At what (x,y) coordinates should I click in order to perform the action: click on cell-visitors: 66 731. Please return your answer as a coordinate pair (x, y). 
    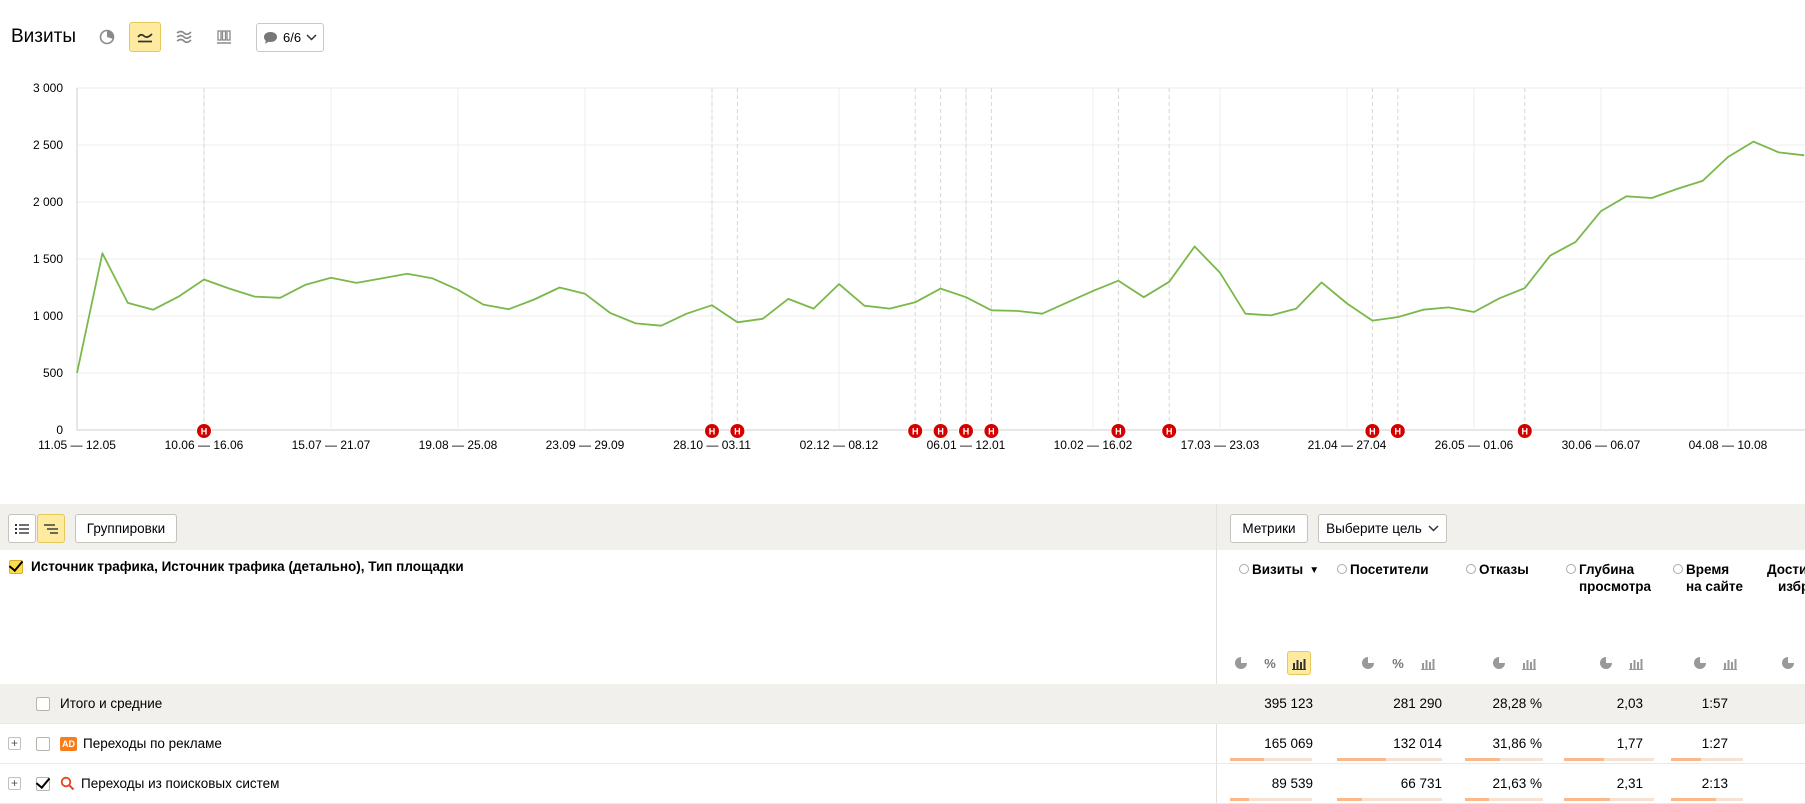
    Looking at the image, I should click on (1421, 783).